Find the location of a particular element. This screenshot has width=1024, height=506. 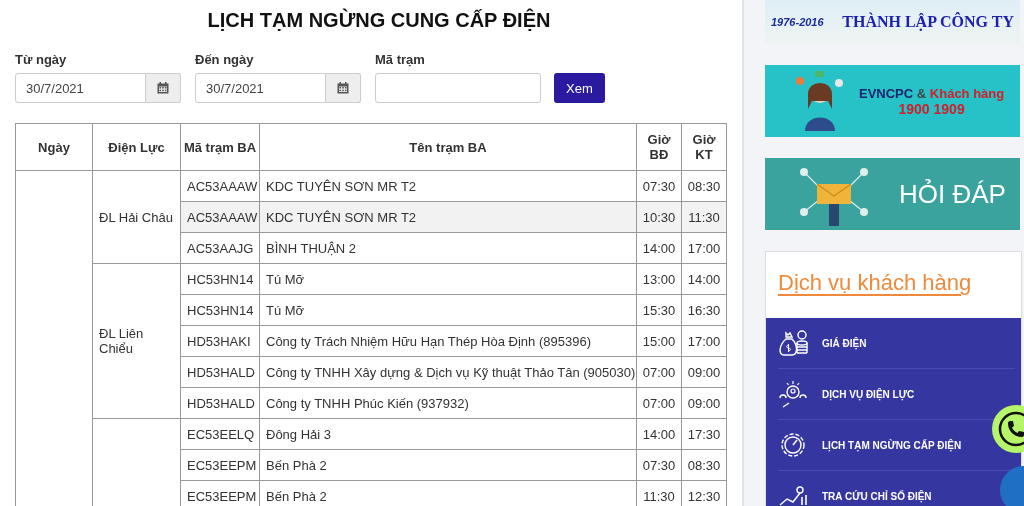

phone-icon is located at coordinates (1011, 429).